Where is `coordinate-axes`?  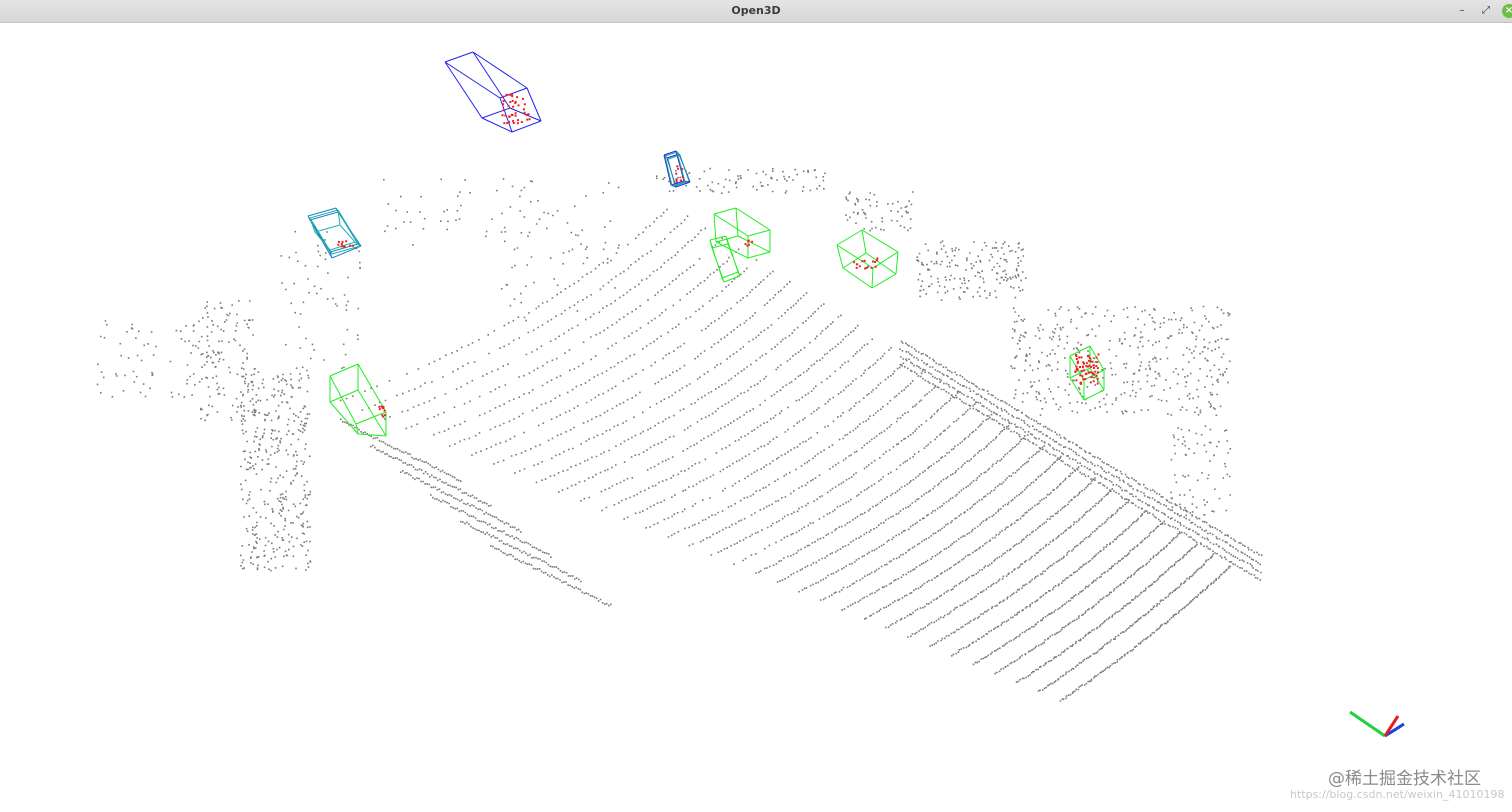
coordinate-axes is located at coordinates (1377, 724).